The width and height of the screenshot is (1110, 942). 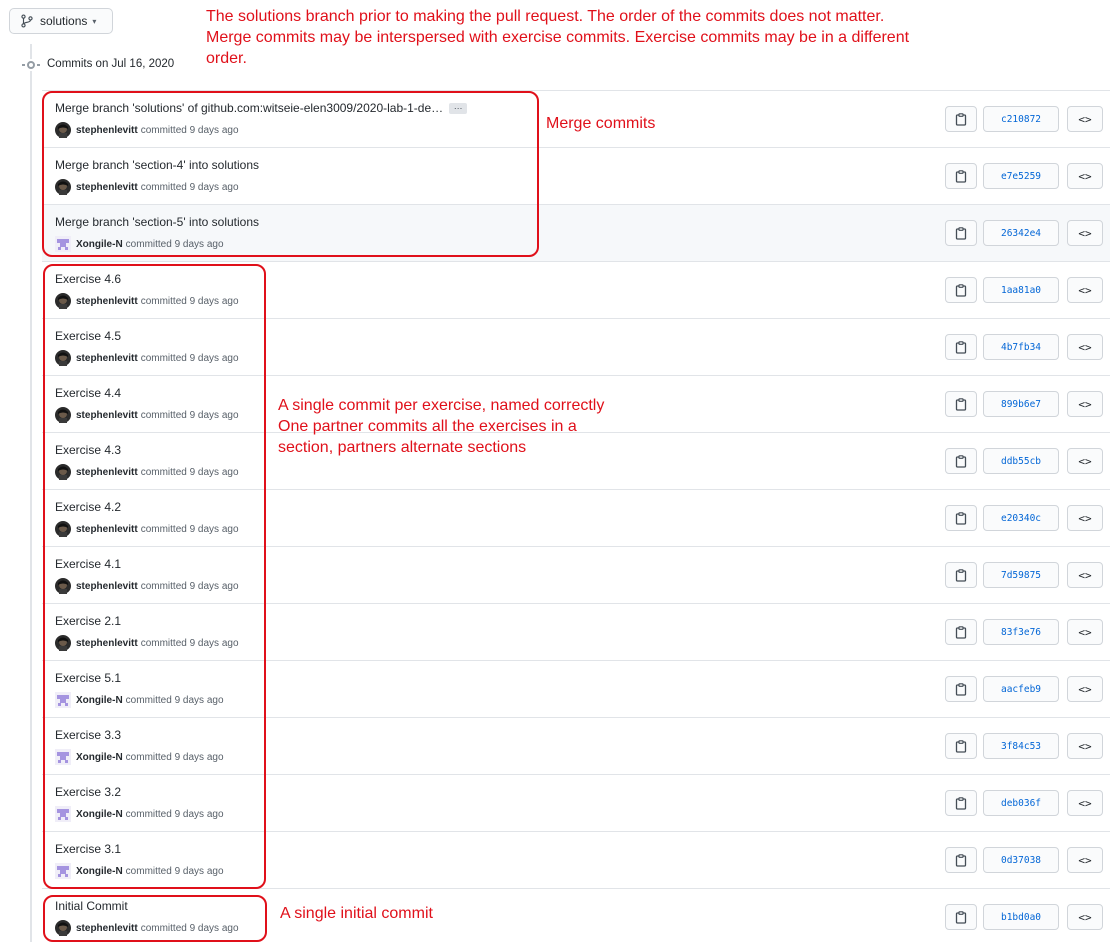 I want to click on commit-title: Exercise 4.5, so click(x=88, y=336).